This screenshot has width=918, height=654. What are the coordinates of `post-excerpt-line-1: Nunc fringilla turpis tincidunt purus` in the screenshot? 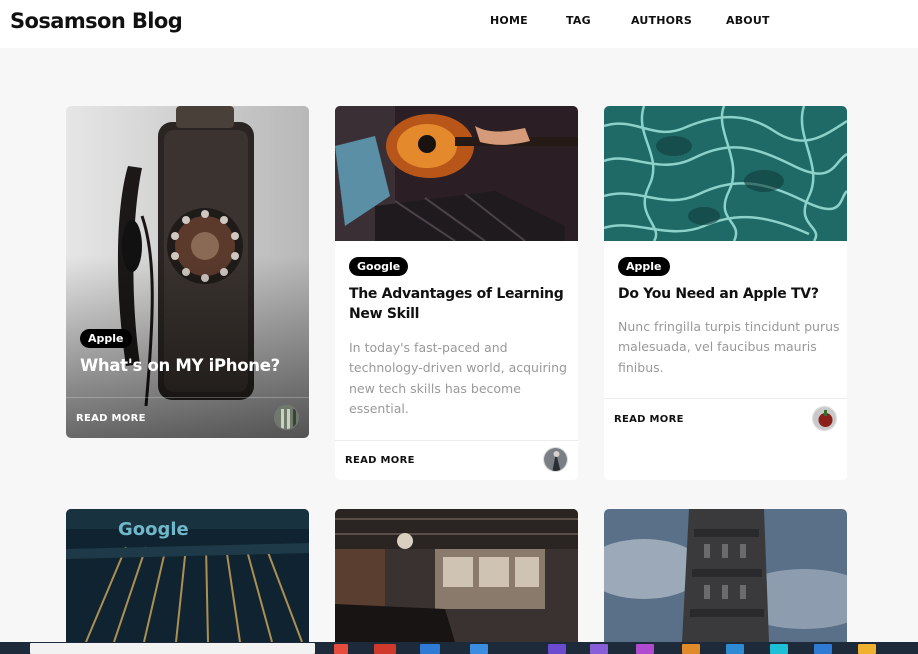 It's located at (729, 326).